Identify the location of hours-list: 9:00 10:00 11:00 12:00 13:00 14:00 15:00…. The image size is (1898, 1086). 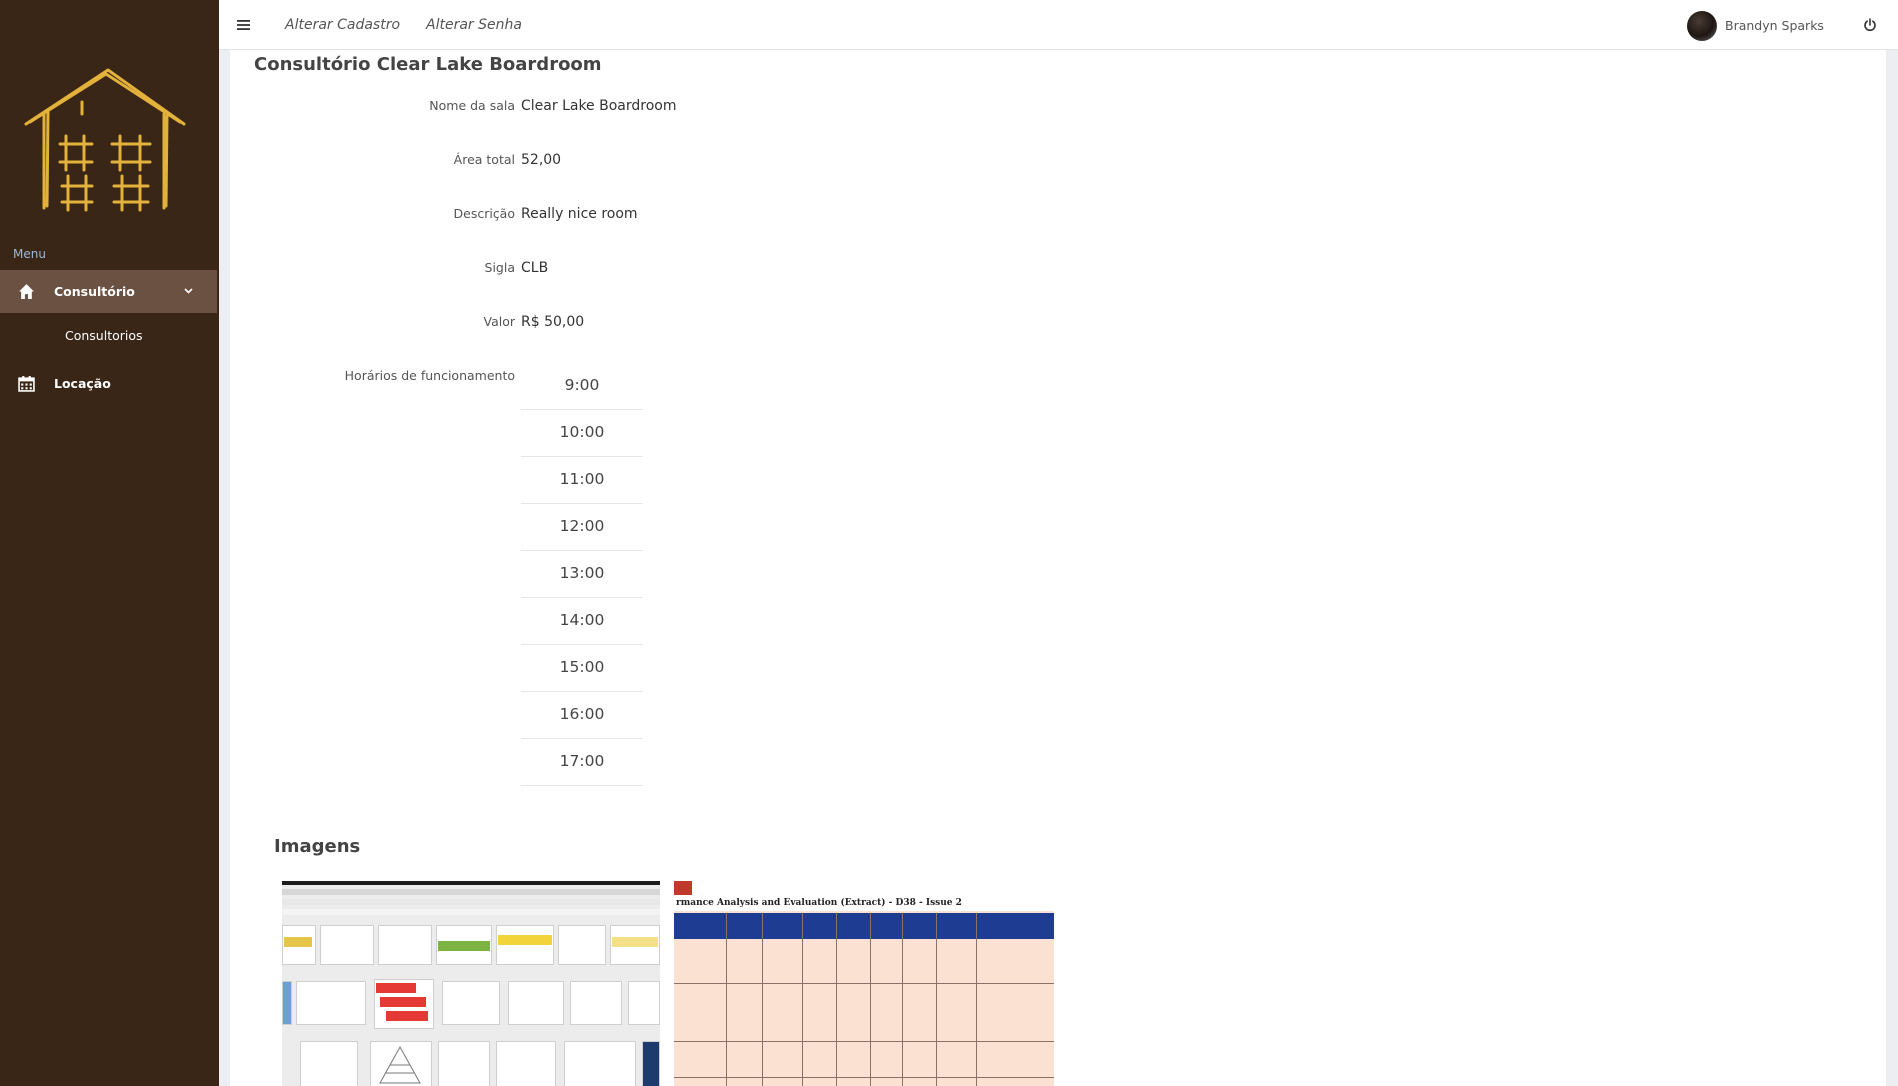
(582, 574).